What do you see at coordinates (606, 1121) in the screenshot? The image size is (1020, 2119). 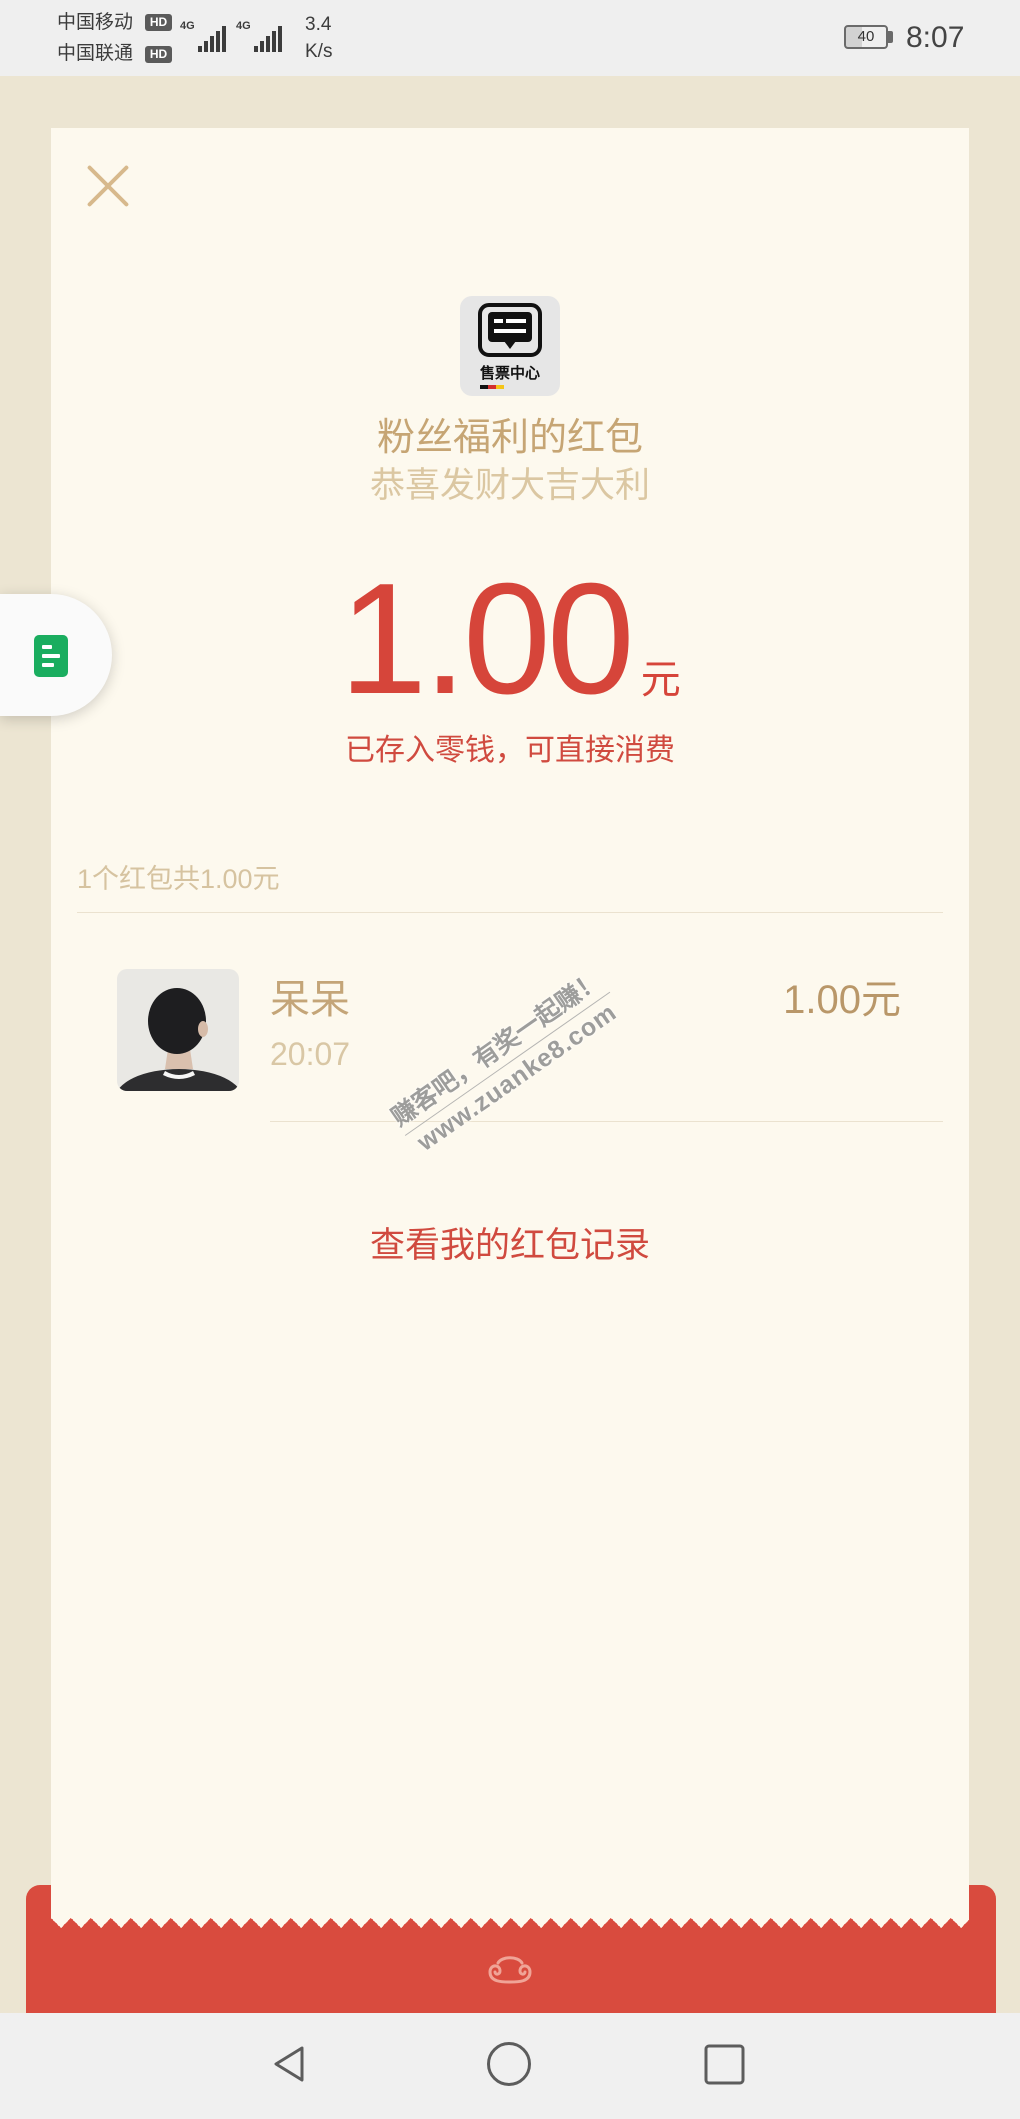 I see `row-divider` at bounding box center [606, 1121].